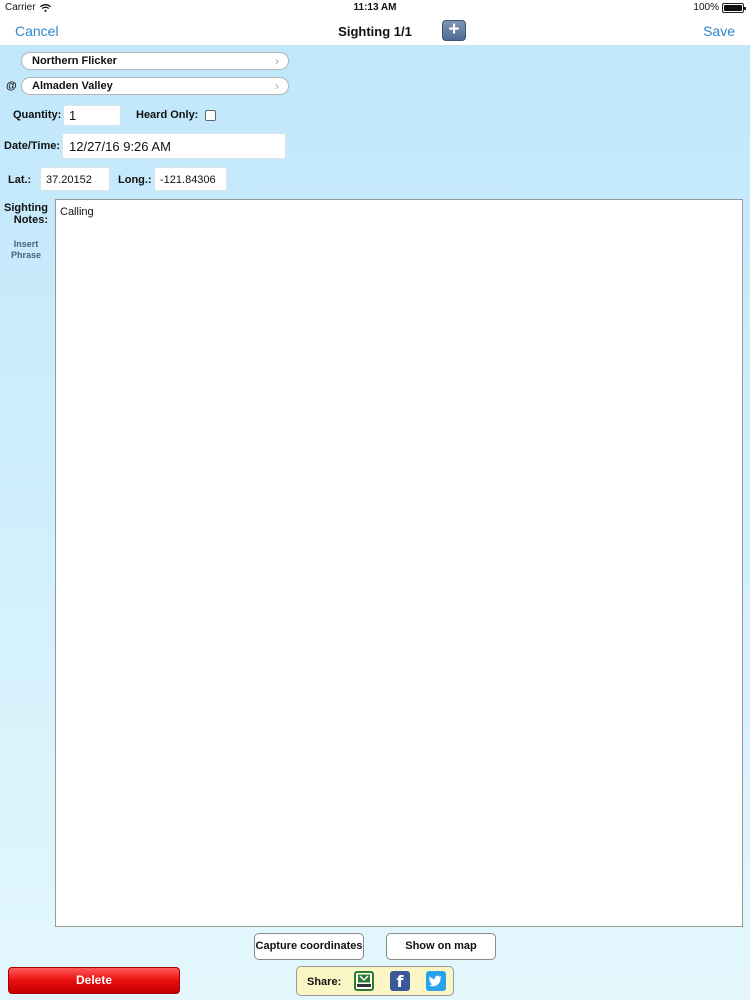 The image size is (750, 1000). I want to click on battery-fill, so click(733, 7).